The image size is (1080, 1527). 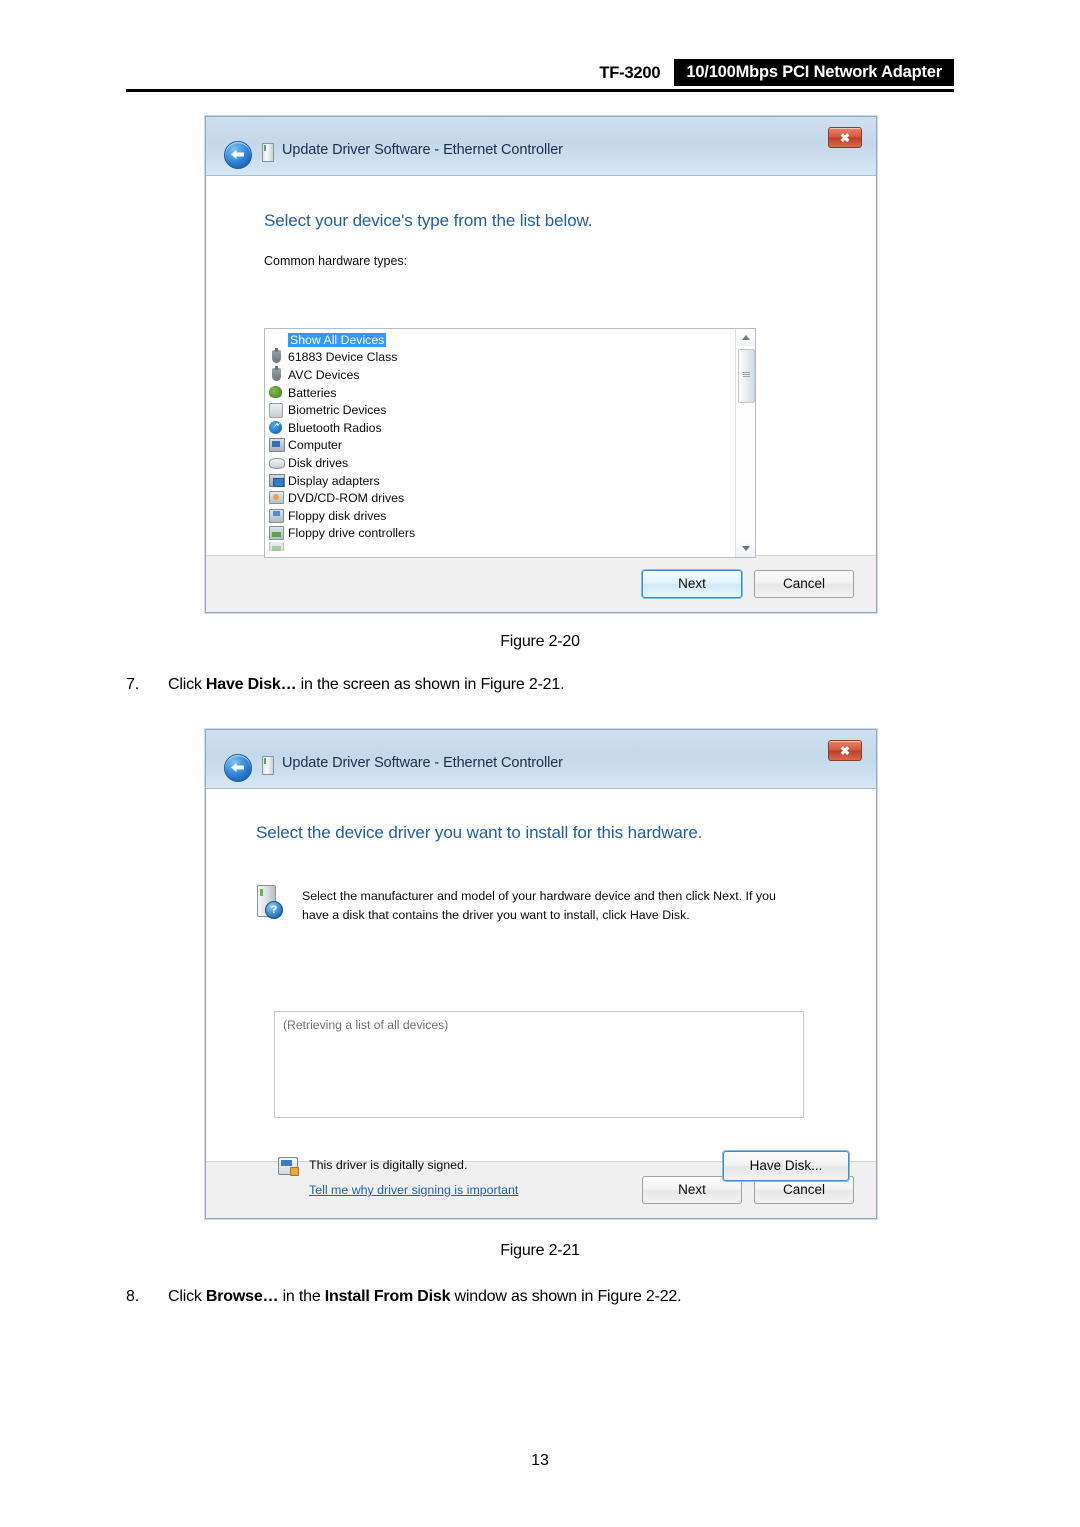 I want to click on step-7-number: 7., so click(x=132, y=684).